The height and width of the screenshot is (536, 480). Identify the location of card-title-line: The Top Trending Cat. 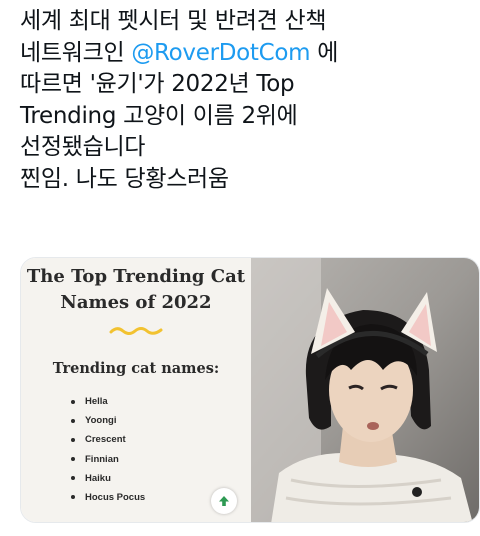
(136, 276).